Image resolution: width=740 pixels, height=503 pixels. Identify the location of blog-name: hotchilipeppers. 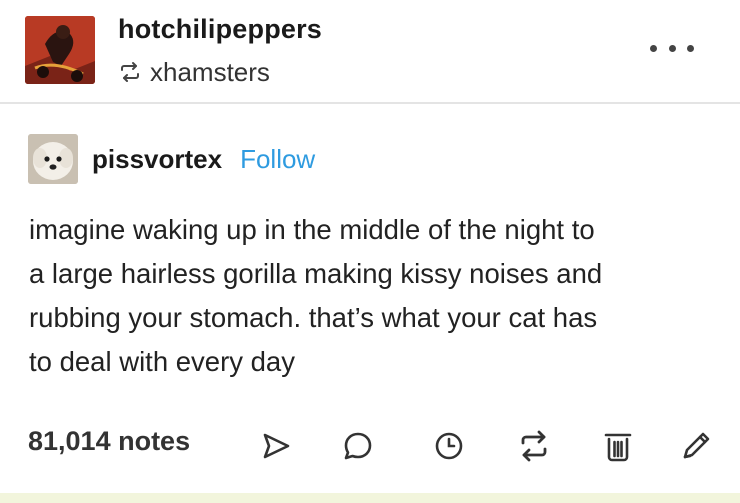
(220, 29).